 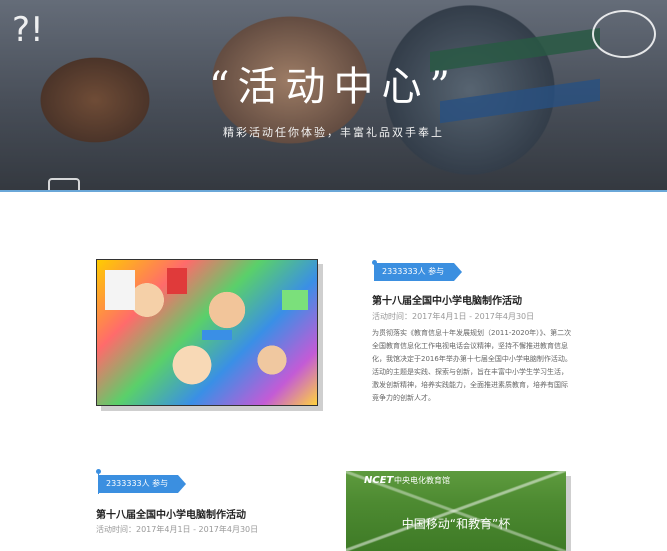 What do you see at coordinates (28, 30) in the screenshot?
I see `question-doodle-icon: ?!` at bounding box center [28, 30].